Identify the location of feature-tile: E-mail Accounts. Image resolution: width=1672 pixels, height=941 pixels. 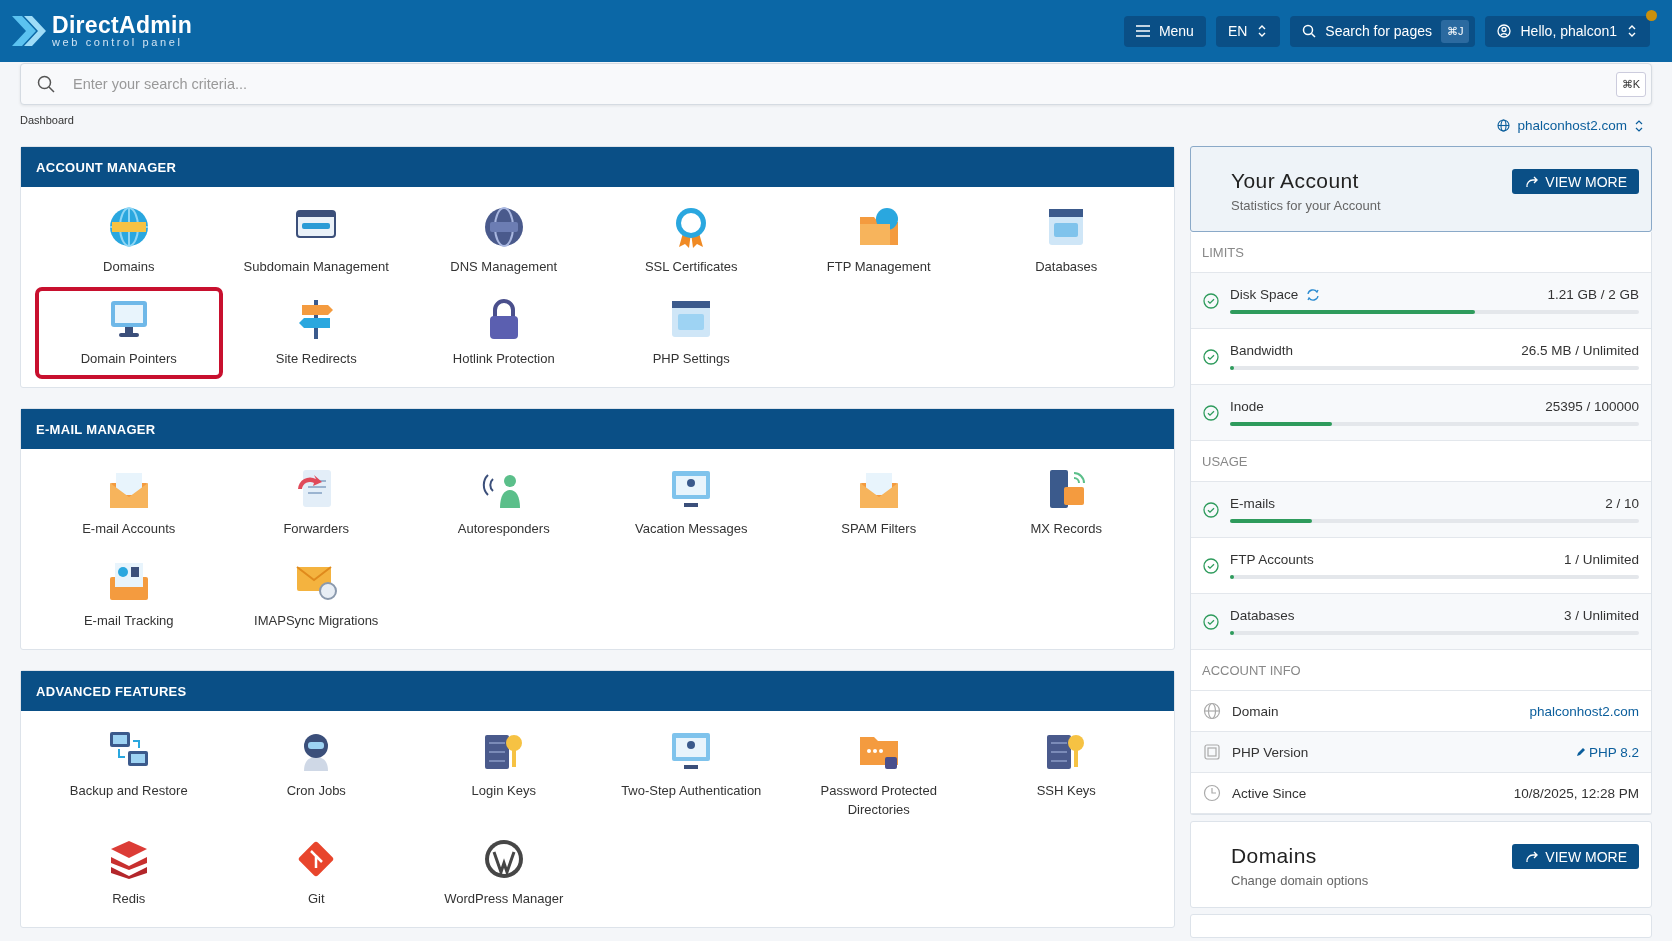
(129, 503).